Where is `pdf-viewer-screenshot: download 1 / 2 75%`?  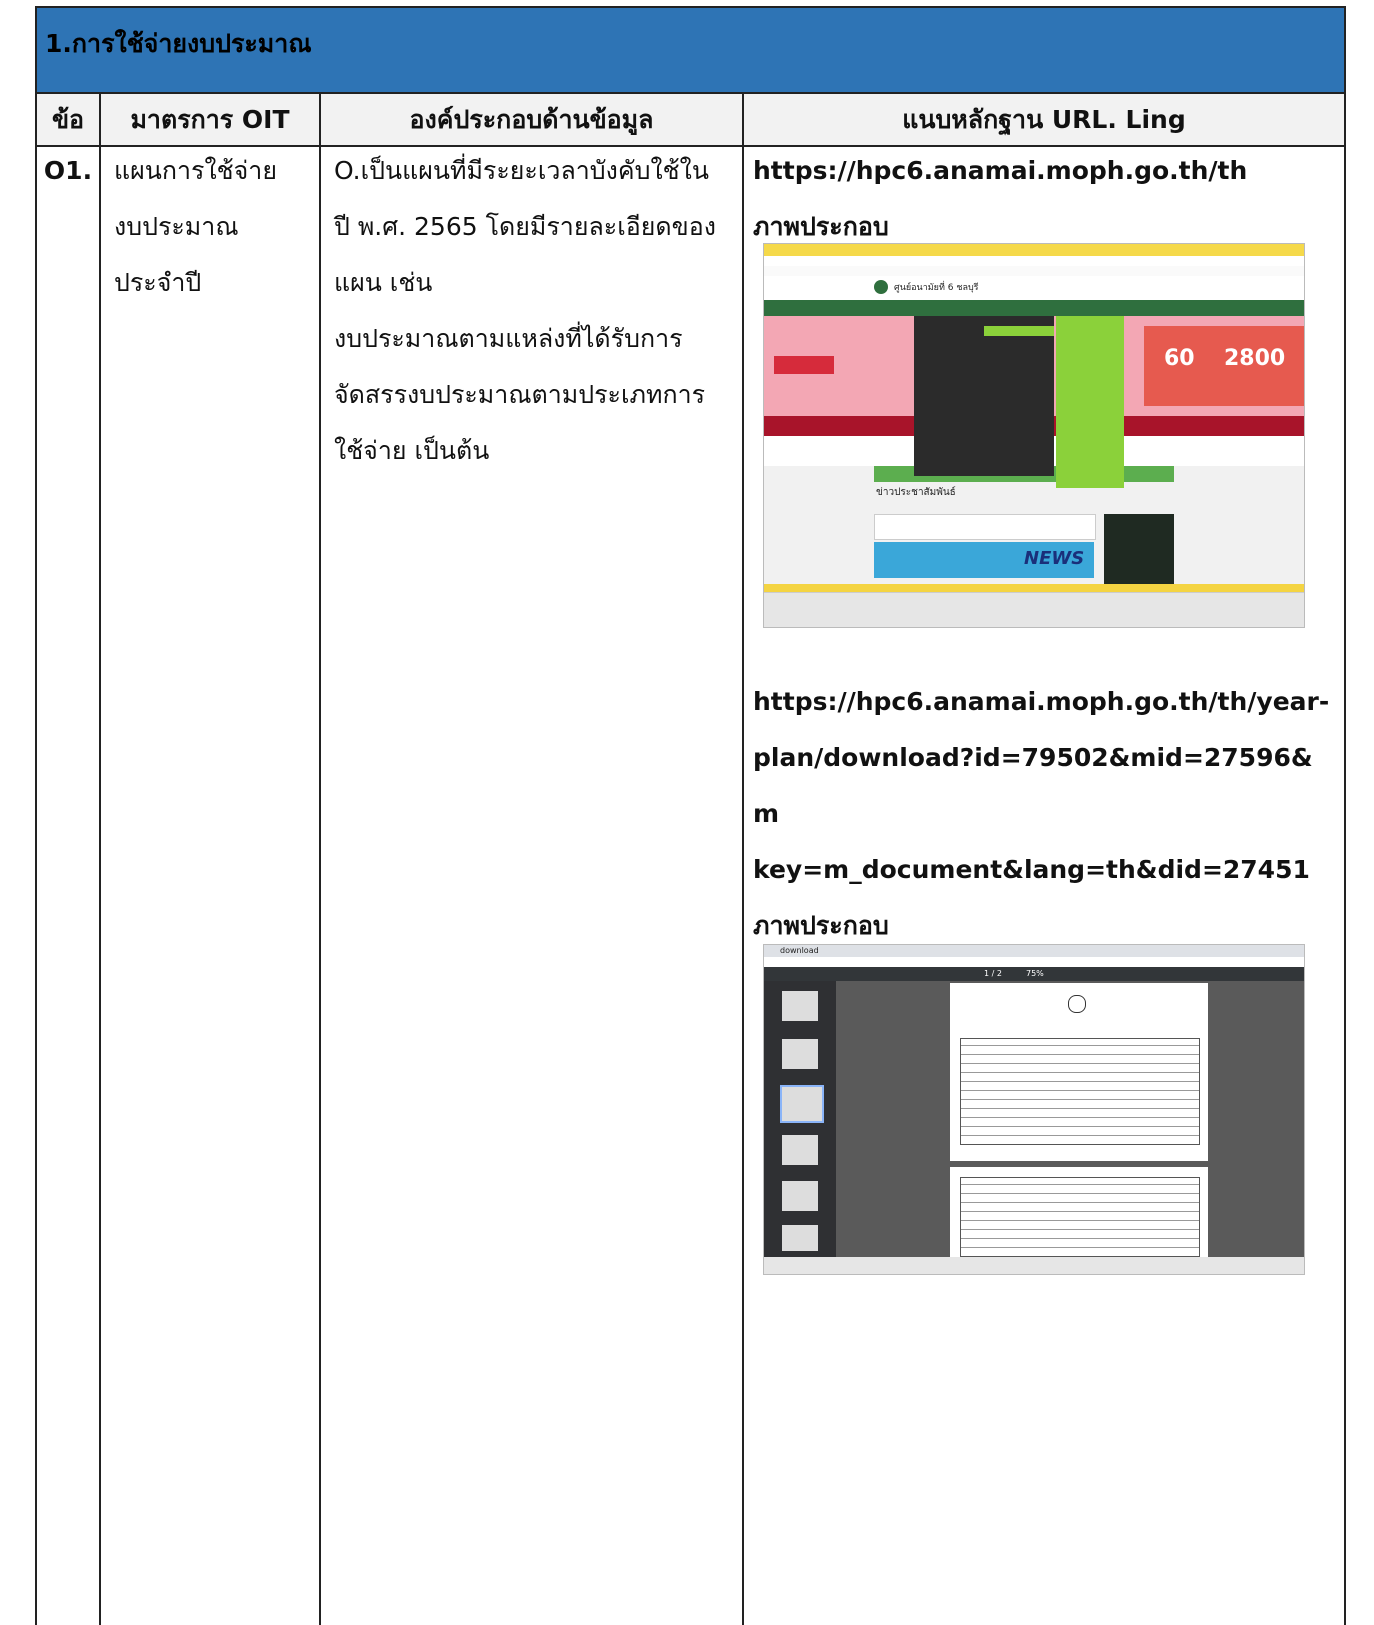
pdf-viewer-screenshot: download 1 / 2 75% is located at coordinates (1034, 1109).